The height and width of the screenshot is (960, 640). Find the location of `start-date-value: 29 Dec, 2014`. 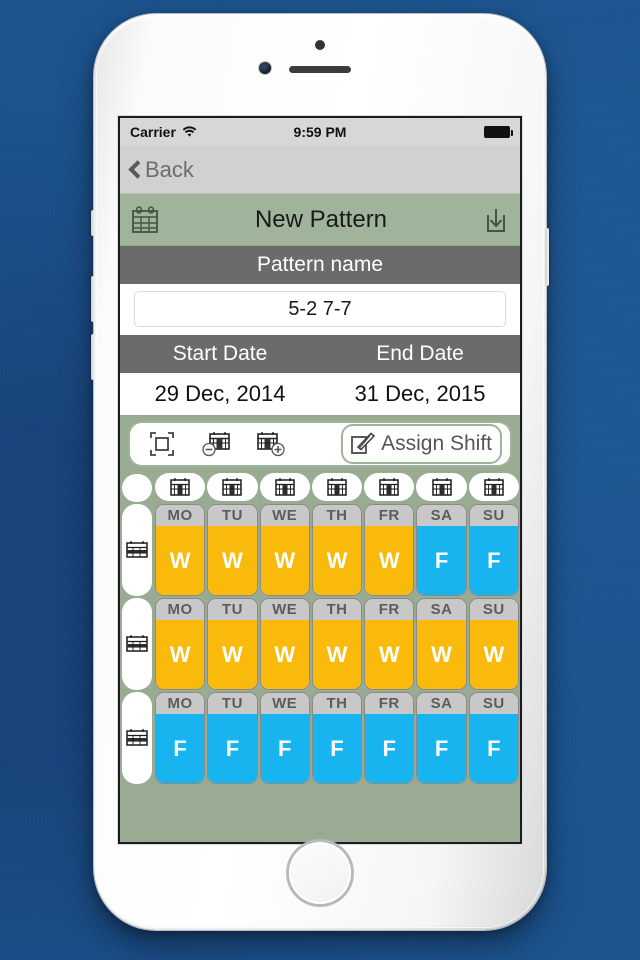

start-date-value: 29 Dec, 2014 is located at coordinates (220, 394).